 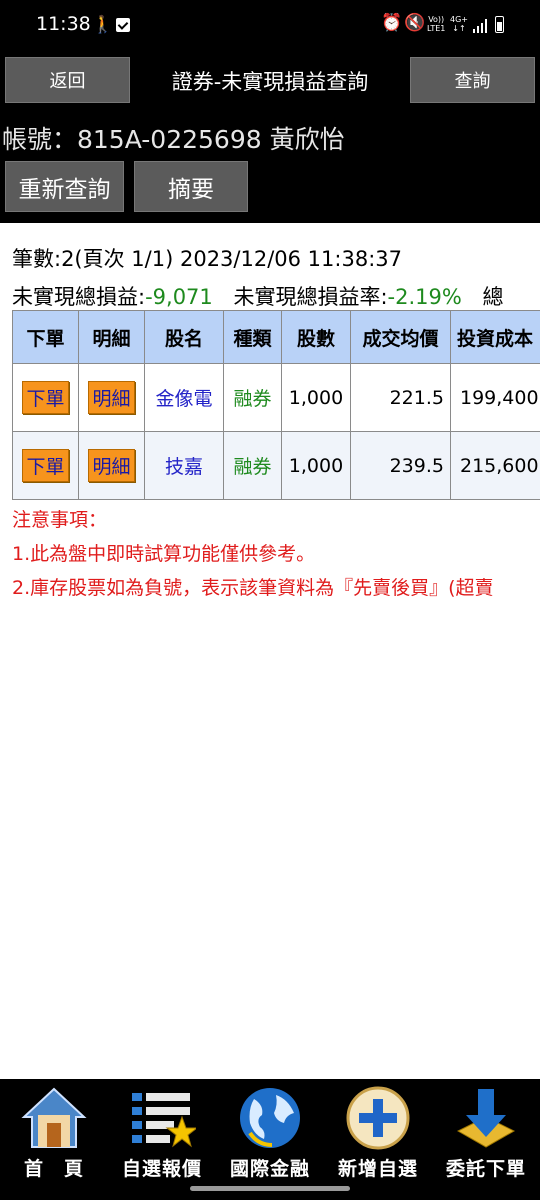 I want to click on nav-home-label: 首 頁, so click(x=53, y=1169).